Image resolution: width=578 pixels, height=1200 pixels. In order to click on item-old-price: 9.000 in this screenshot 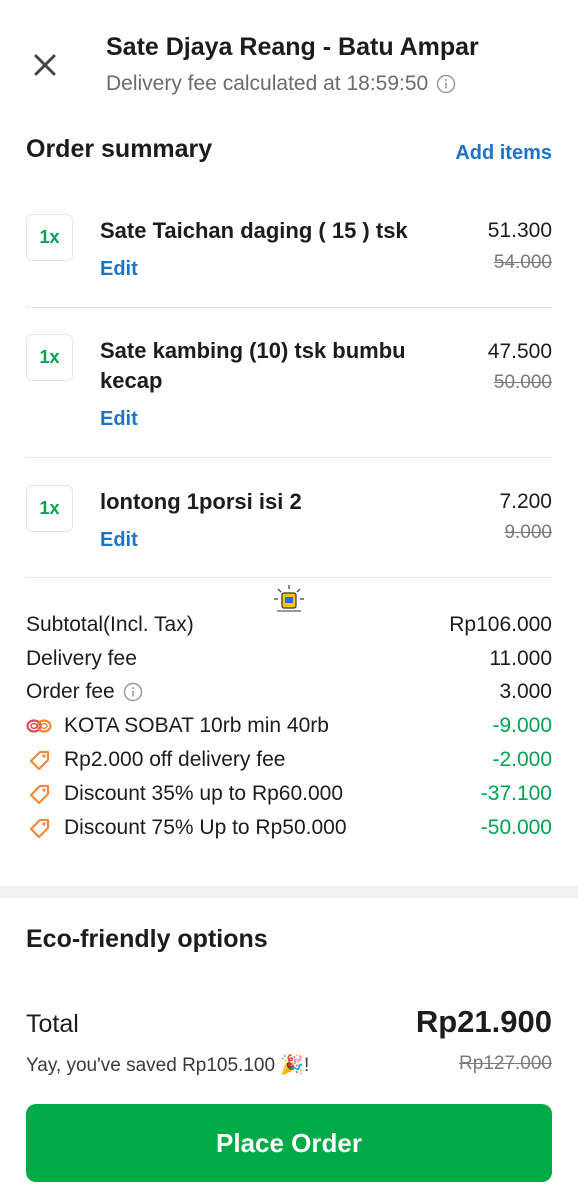, I will do `click(528, 532)`.